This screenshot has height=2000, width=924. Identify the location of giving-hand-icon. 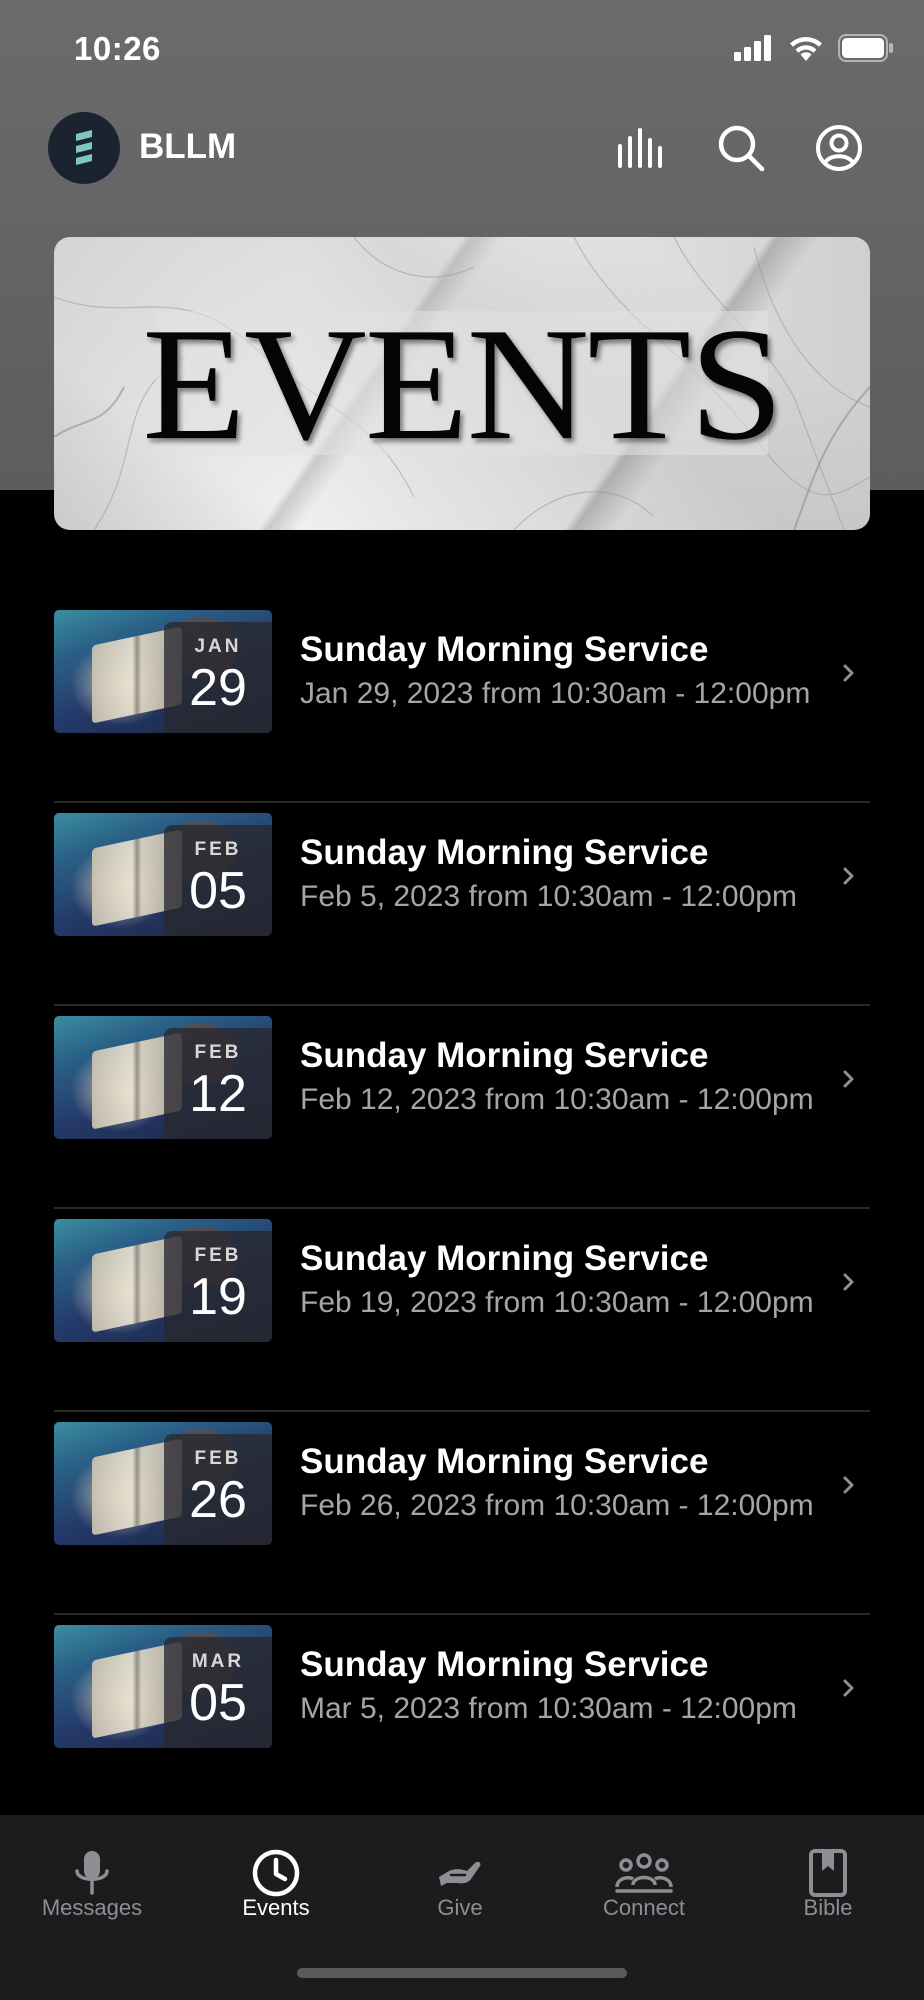
(460, 1873).